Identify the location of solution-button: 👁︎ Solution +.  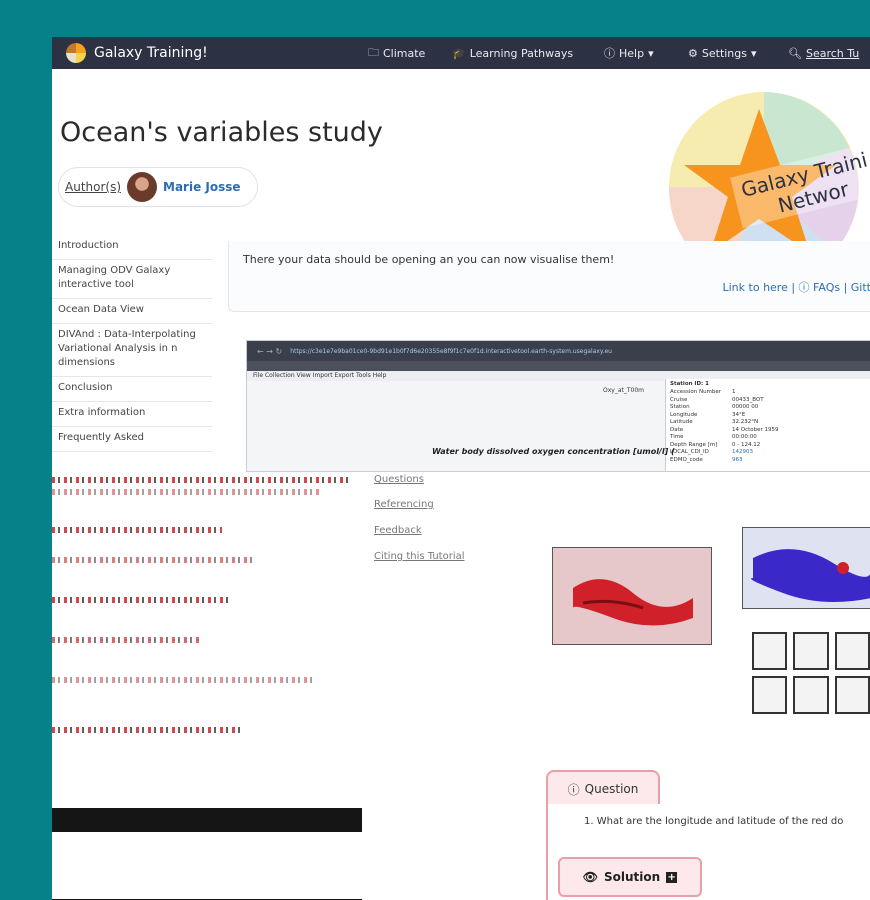
(630, 877).